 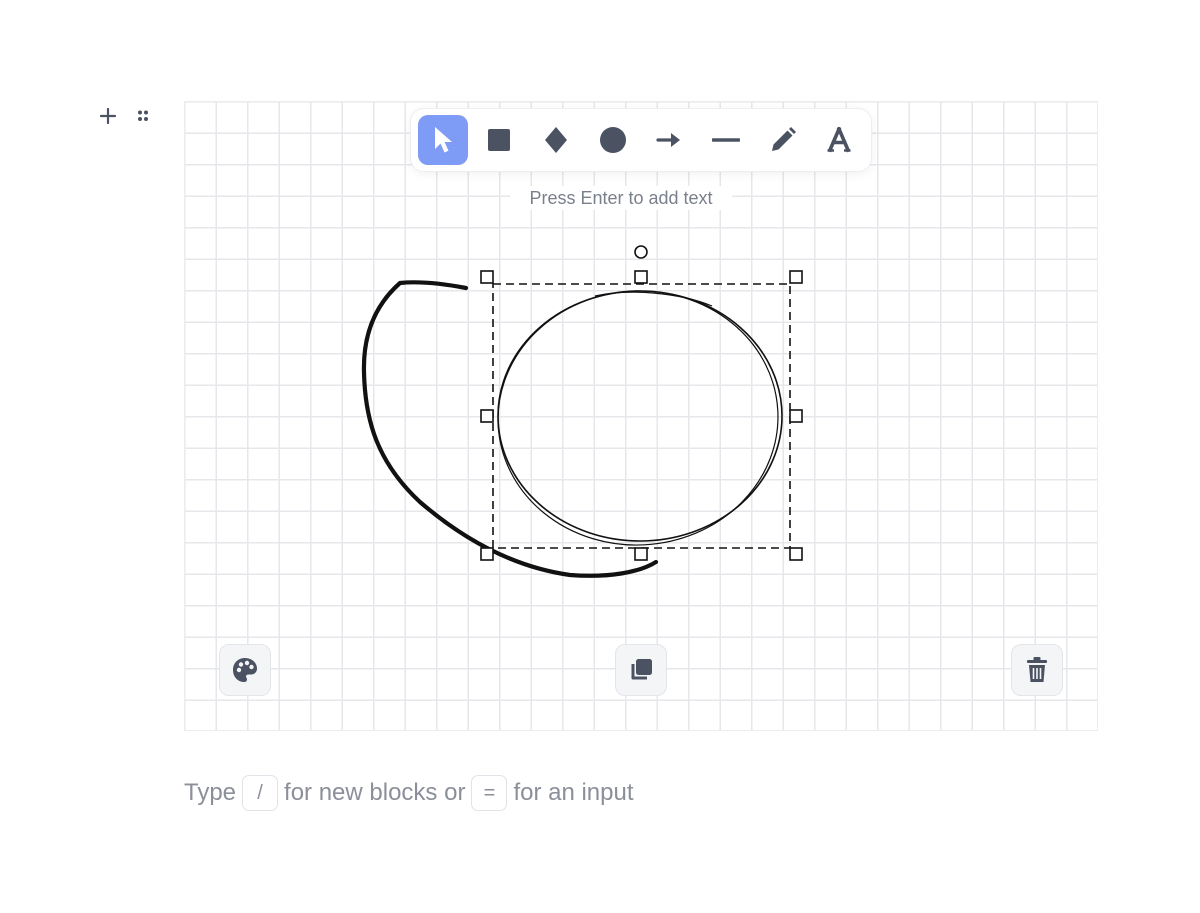 I want to click on line-icon, so click(x=725, y=140).